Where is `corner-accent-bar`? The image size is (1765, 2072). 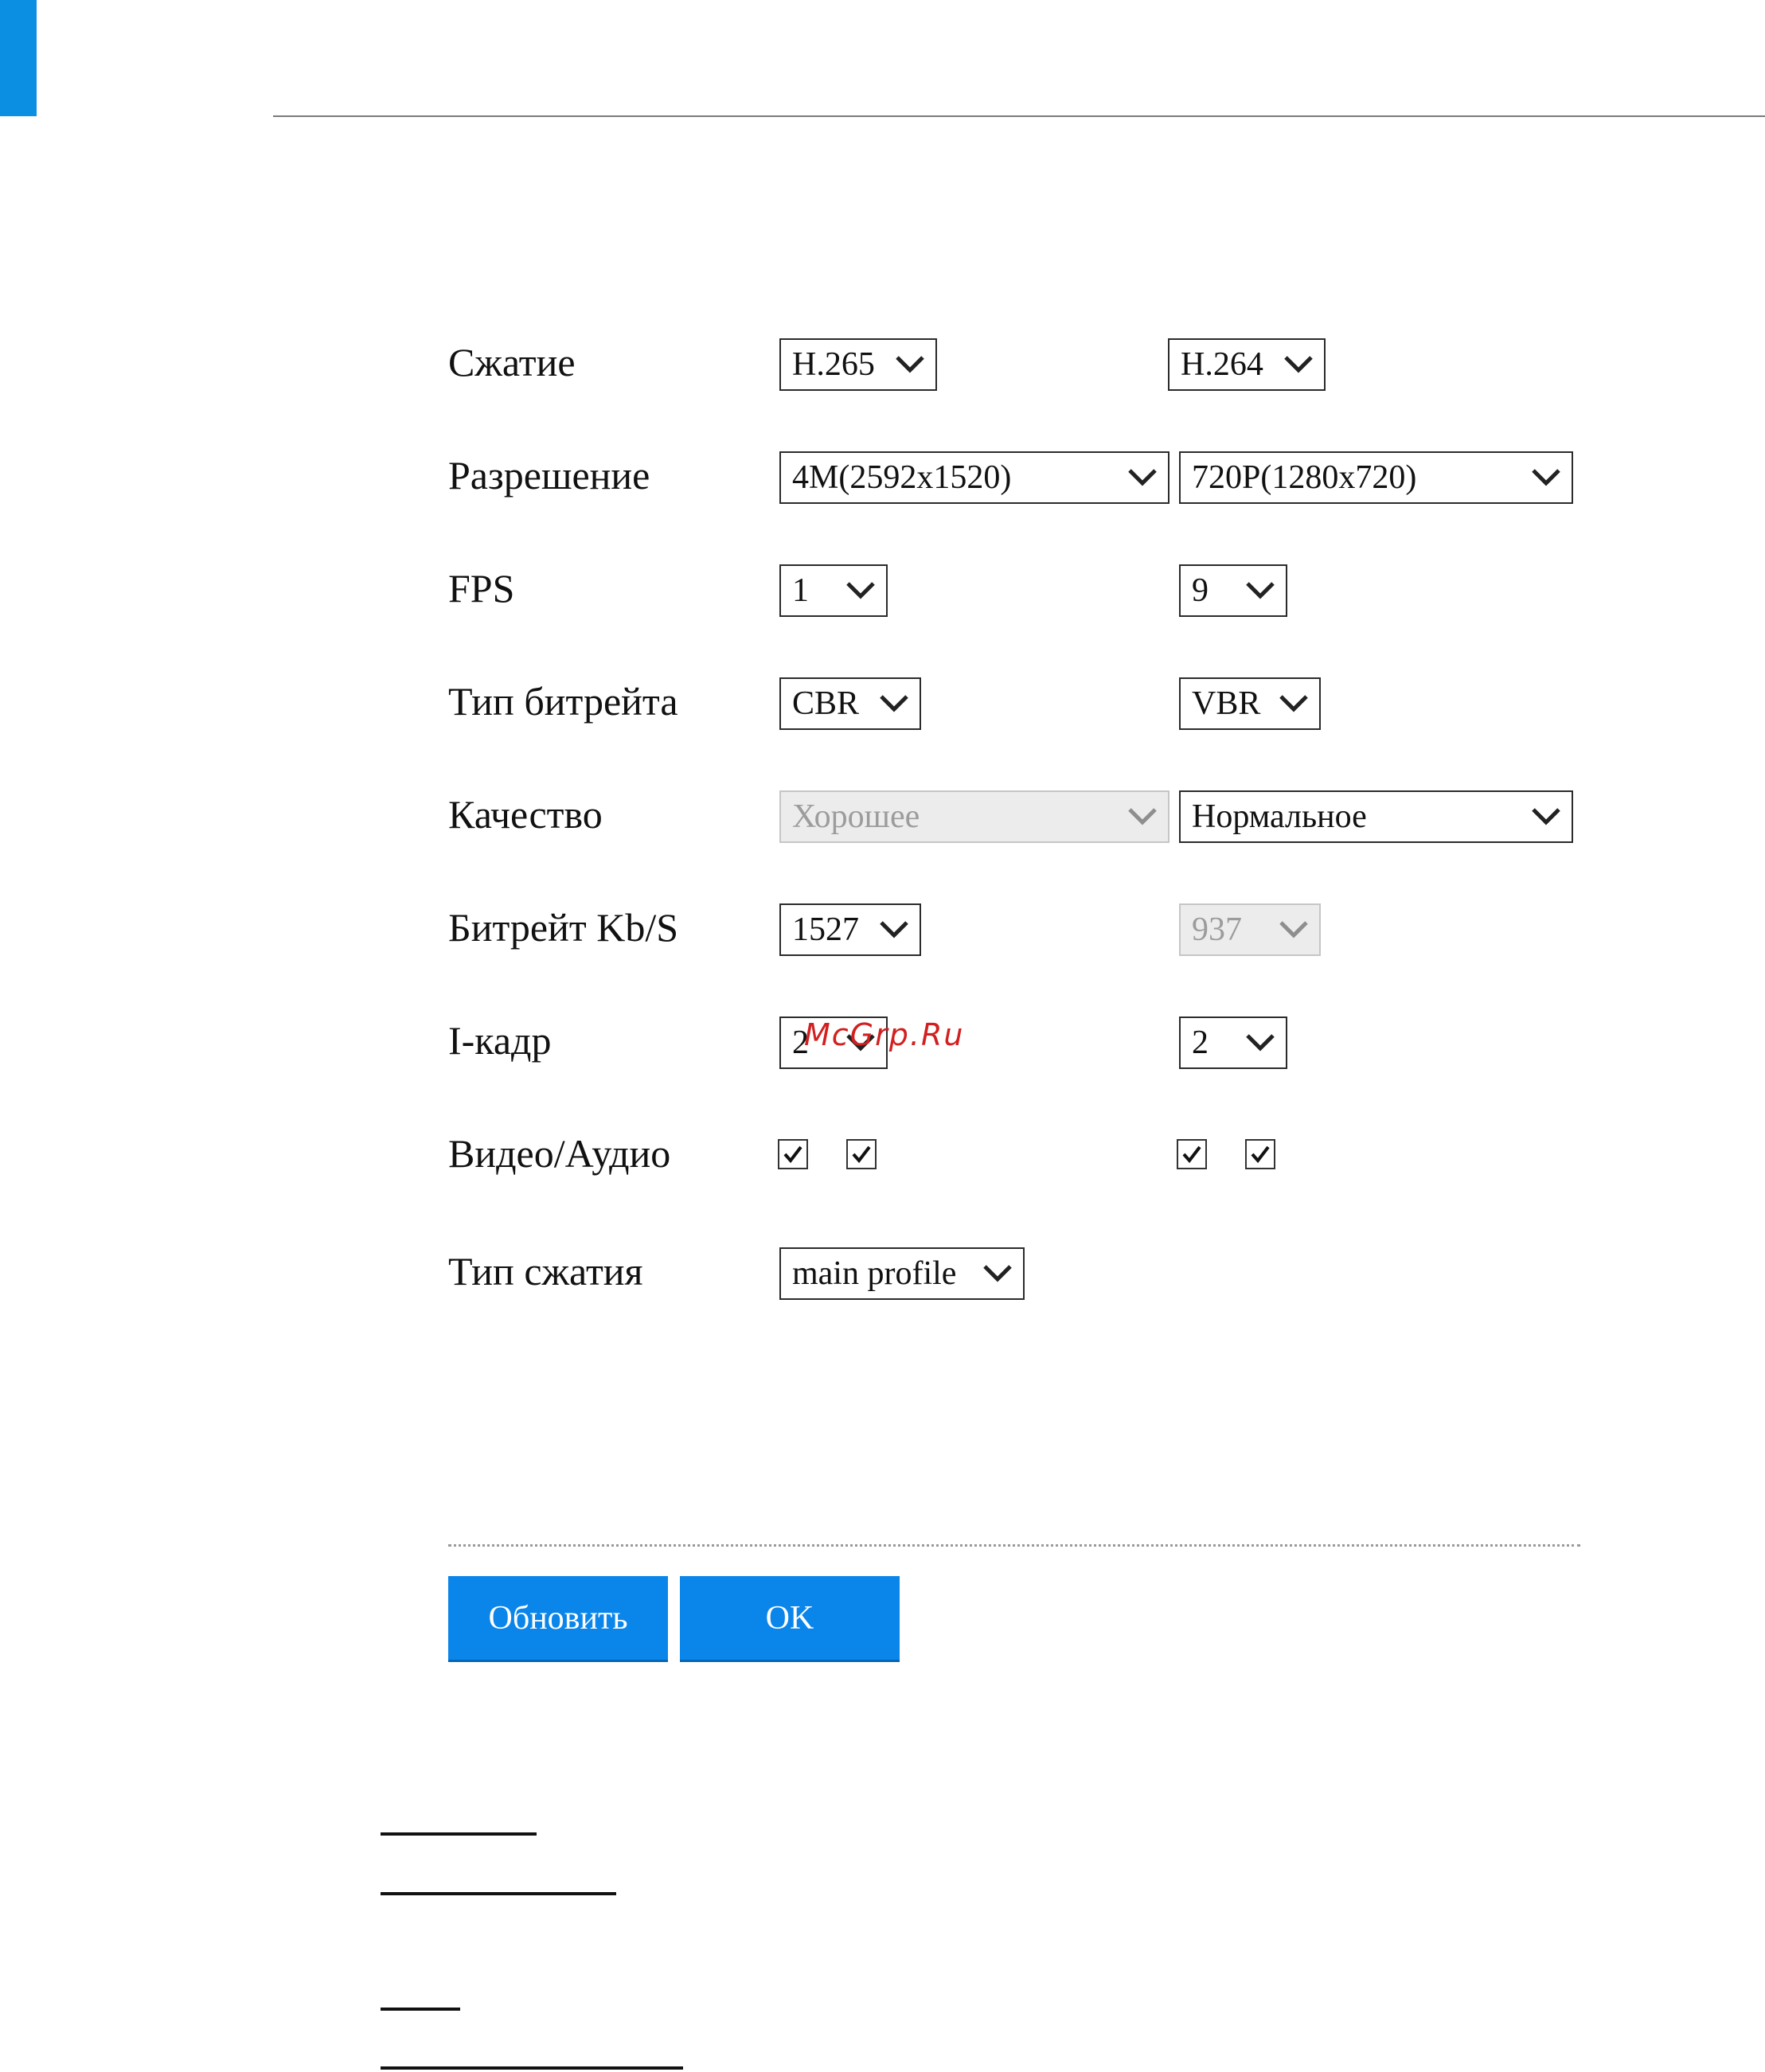
corner-accent-bar is located at coordinates (18, 58).